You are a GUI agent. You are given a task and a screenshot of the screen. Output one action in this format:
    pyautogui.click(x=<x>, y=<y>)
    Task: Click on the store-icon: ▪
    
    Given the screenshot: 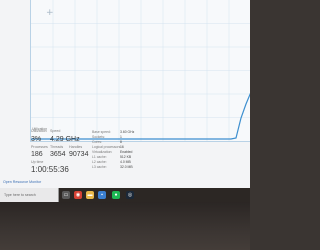 What is the action you would take?
    pyautogui.click(x=102, y=195)
    